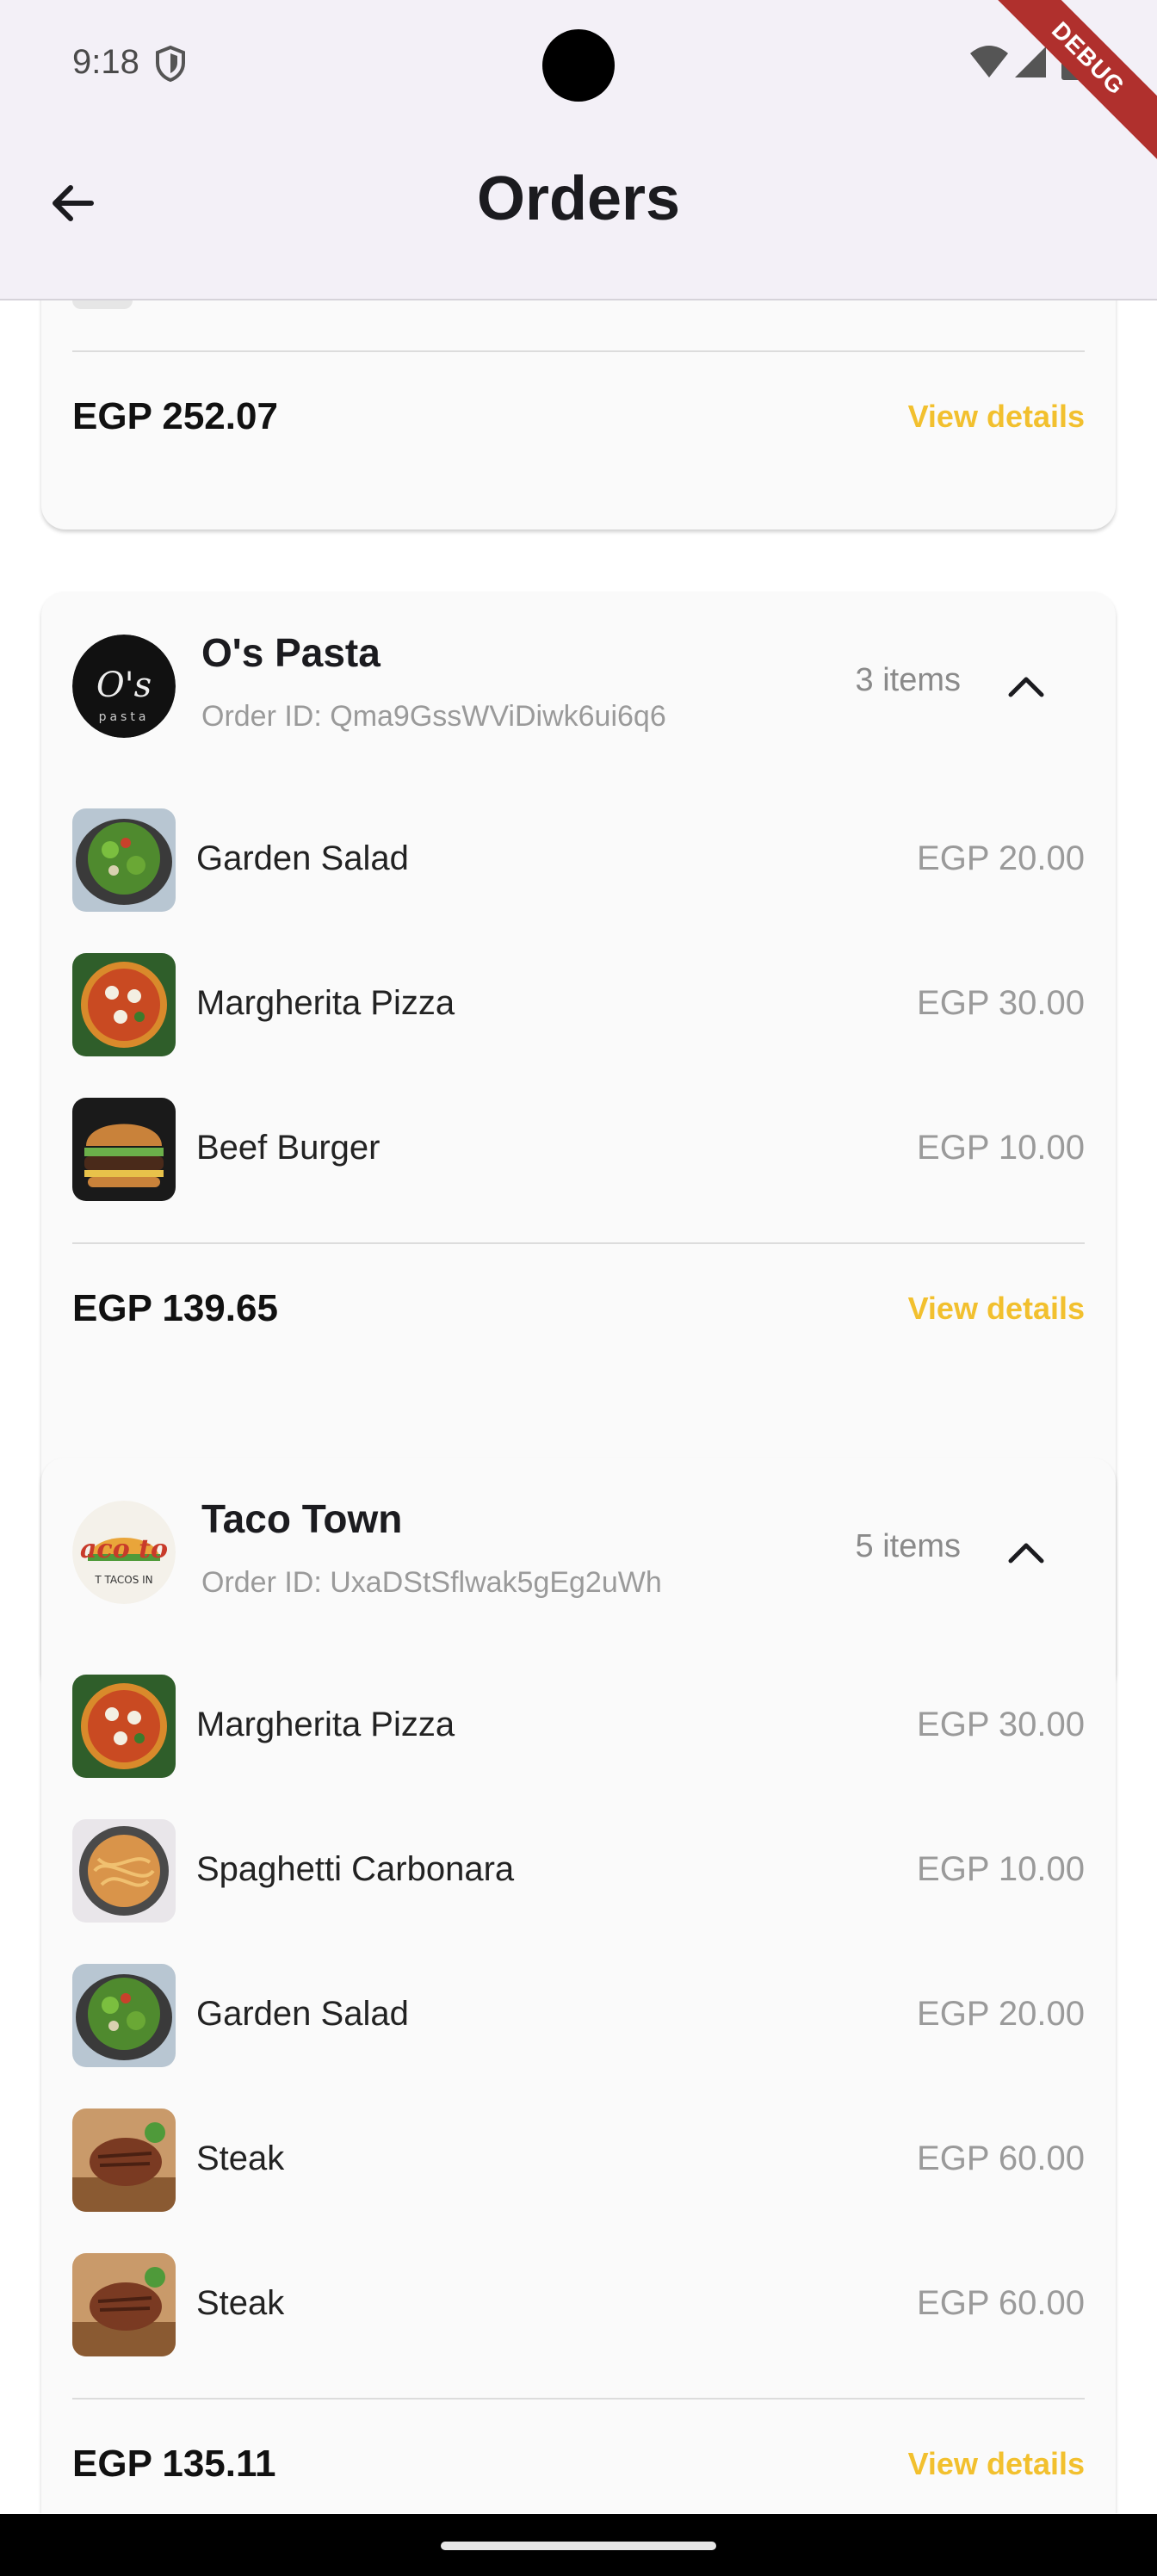 Image resolution: width=1157 pixels, height=2576 pixels. I want to click on home-gesture-handle, so click(579, 2546).